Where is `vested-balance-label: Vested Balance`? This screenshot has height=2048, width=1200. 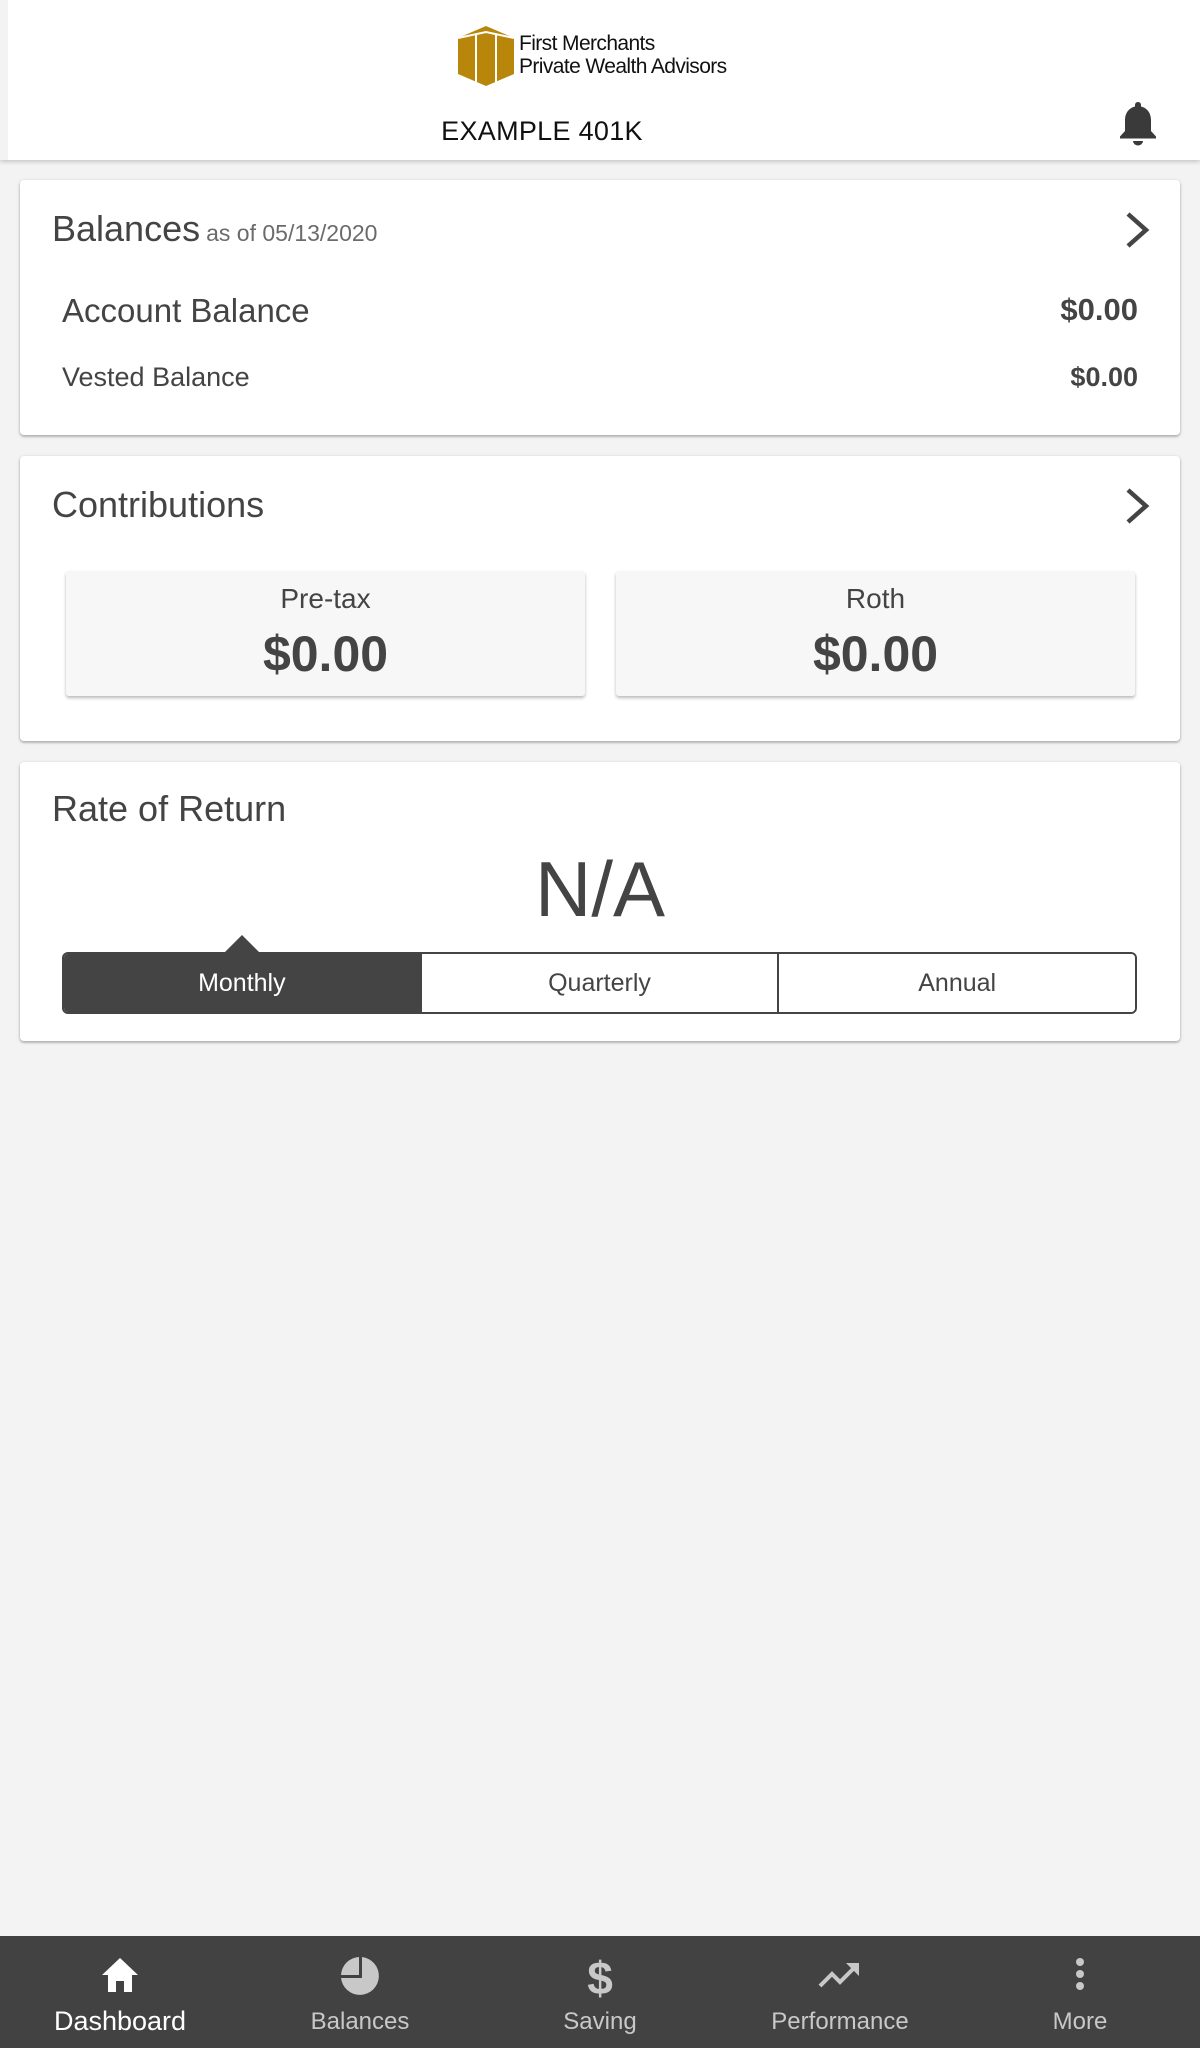
vested-balance-label: Vested Balance is located at coordinates (156, 377).